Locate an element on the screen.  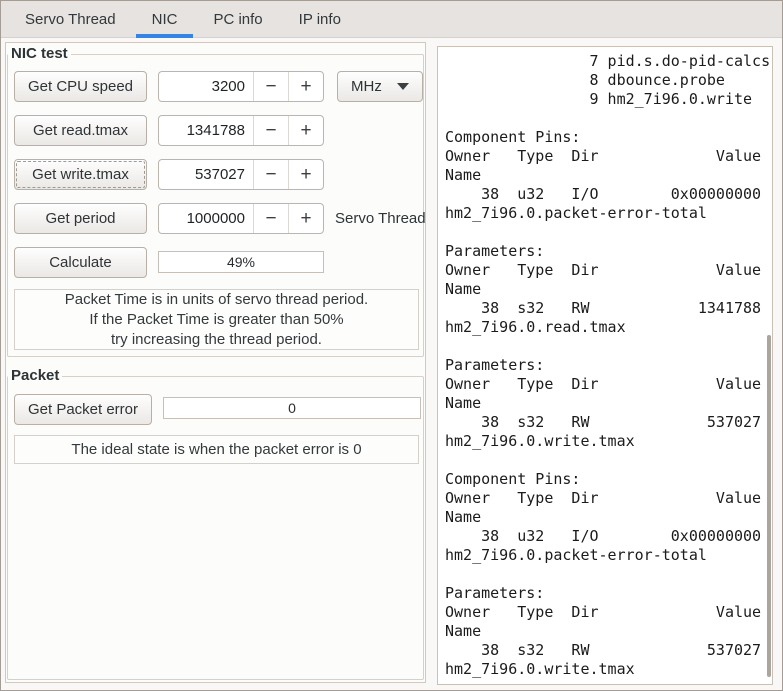
get-period-button: Get period is located at coordinates (80, 218).